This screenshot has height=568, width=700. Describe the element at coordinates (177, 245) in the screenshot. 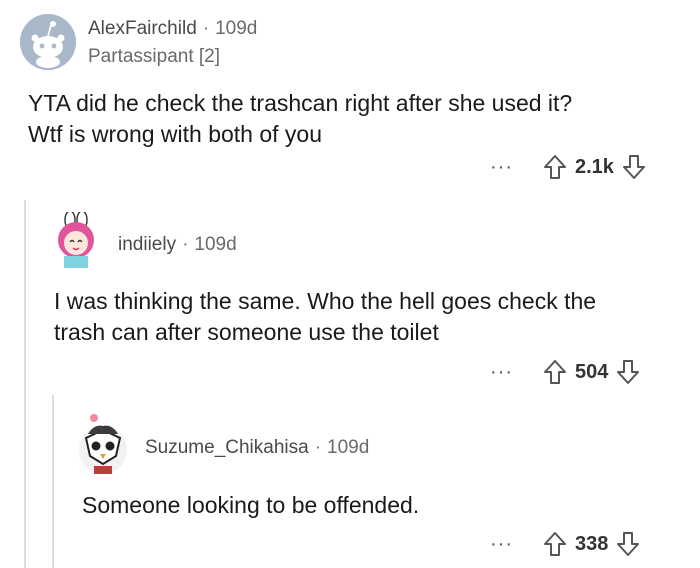

I see `comment-author: indiiely · 109d` at that location.